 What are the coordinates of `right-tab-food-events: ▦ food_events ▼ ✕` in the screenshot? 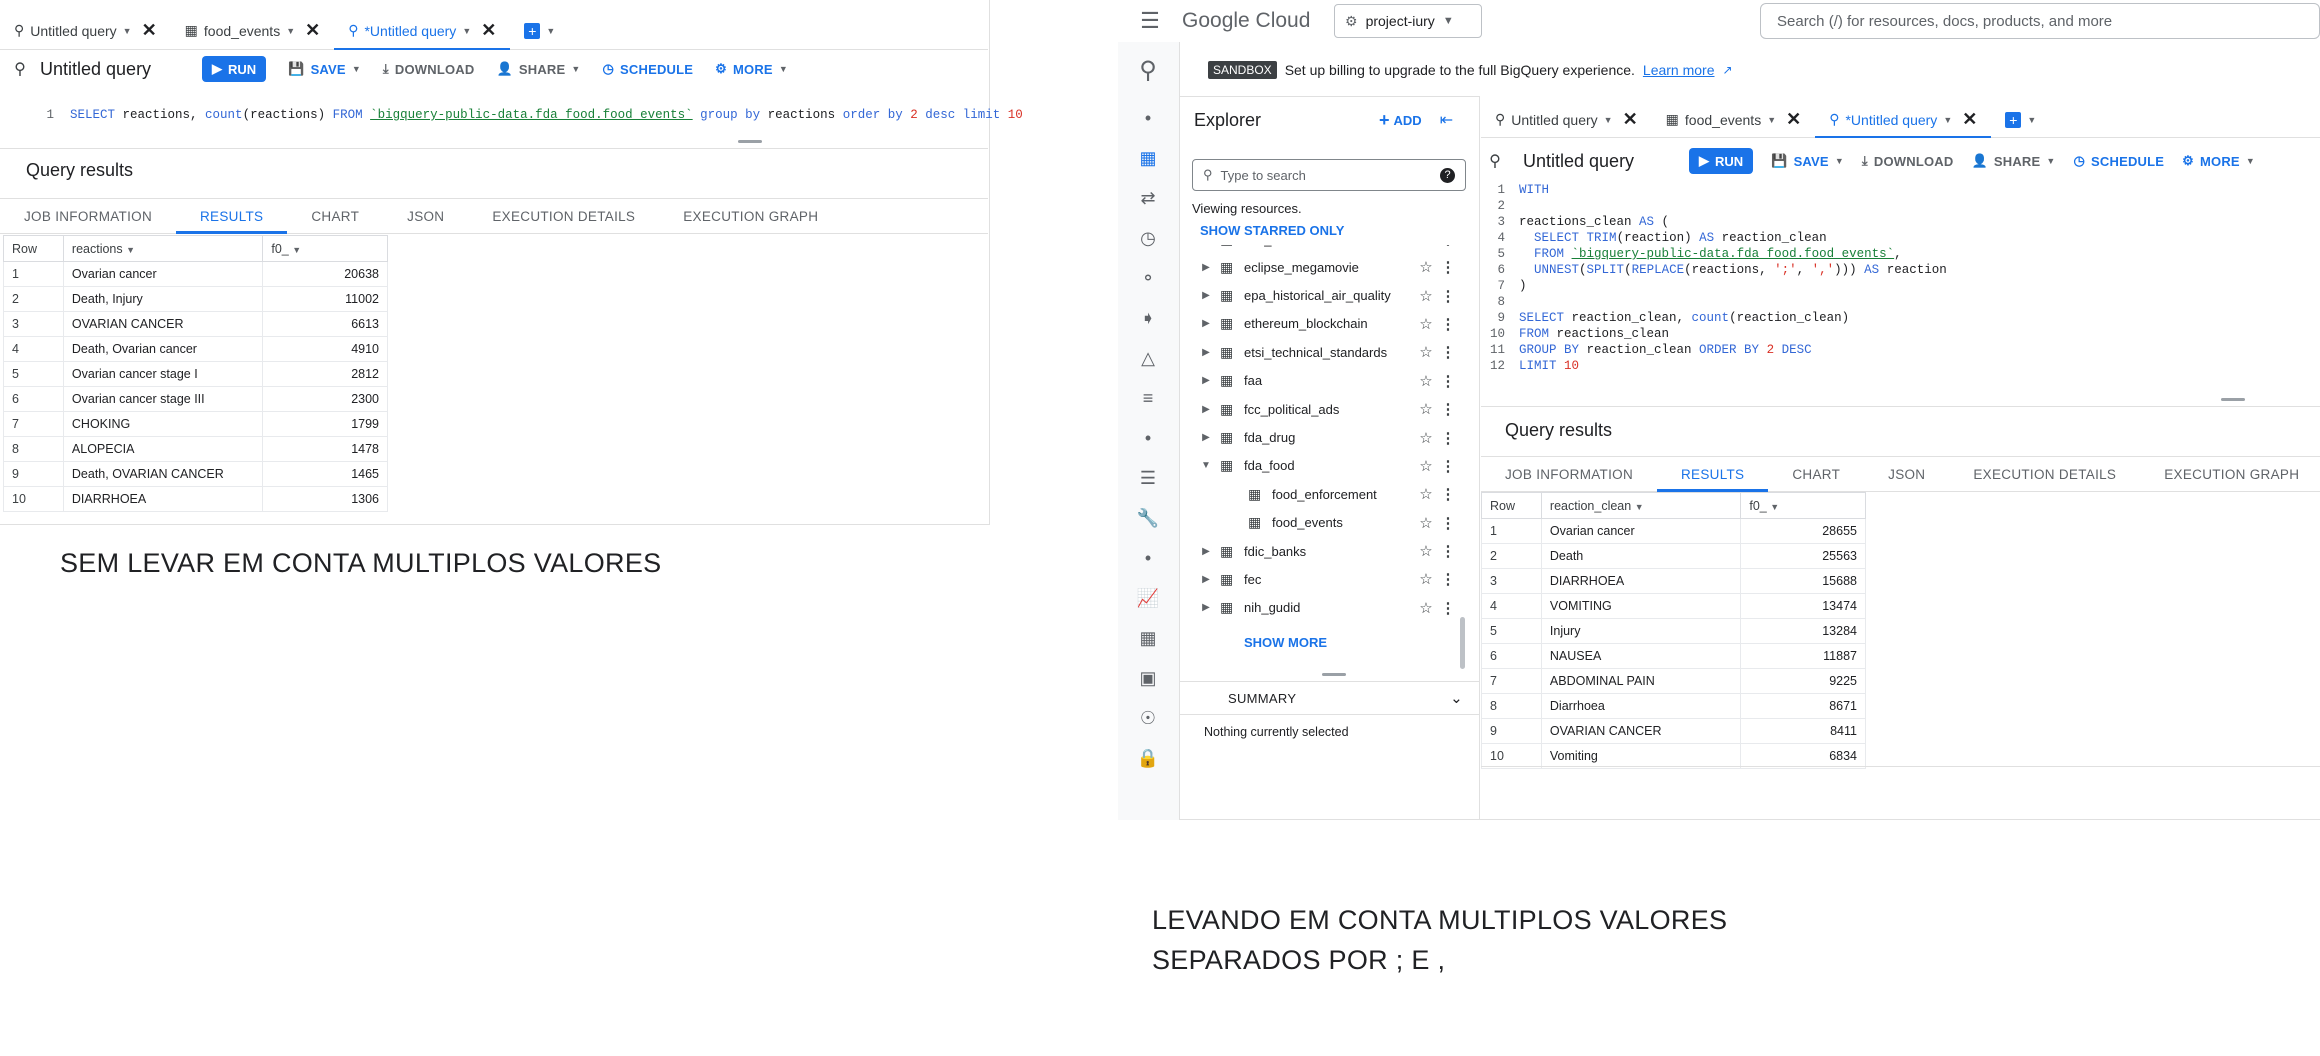 It's located at (1734, 119).